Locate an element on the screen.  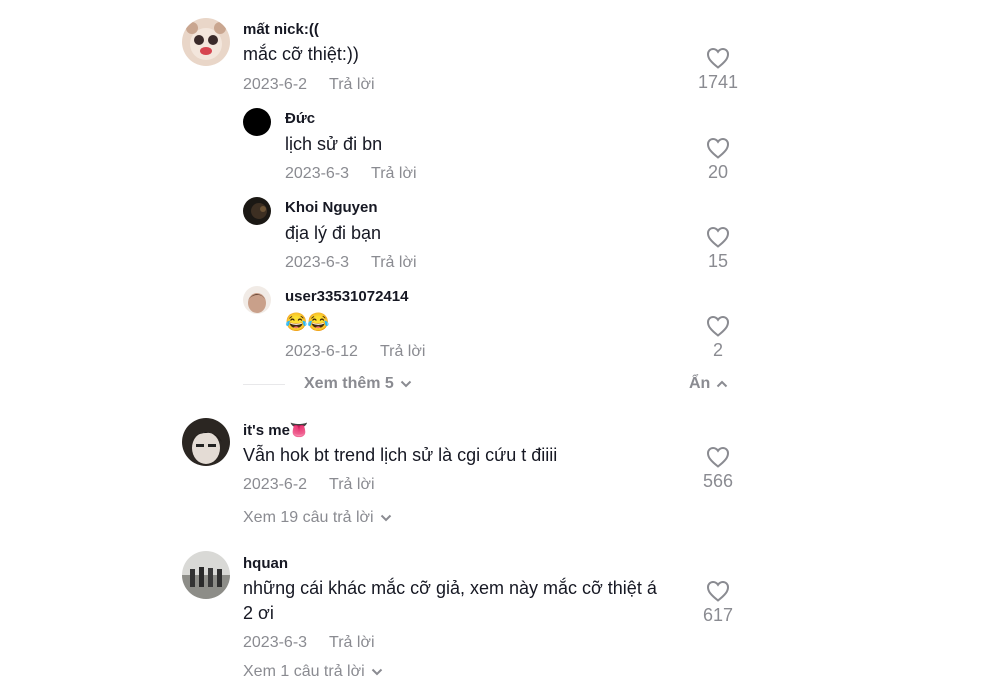
reply-username: Khoi Nguyen is located at coordinates (331, 207).